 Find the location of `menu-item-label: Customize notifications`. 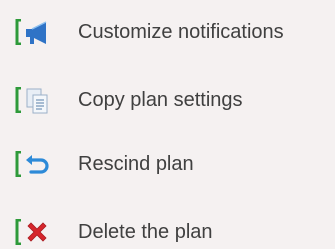

menu-item-label: Customize notifications is located at coordinates (181, 32).